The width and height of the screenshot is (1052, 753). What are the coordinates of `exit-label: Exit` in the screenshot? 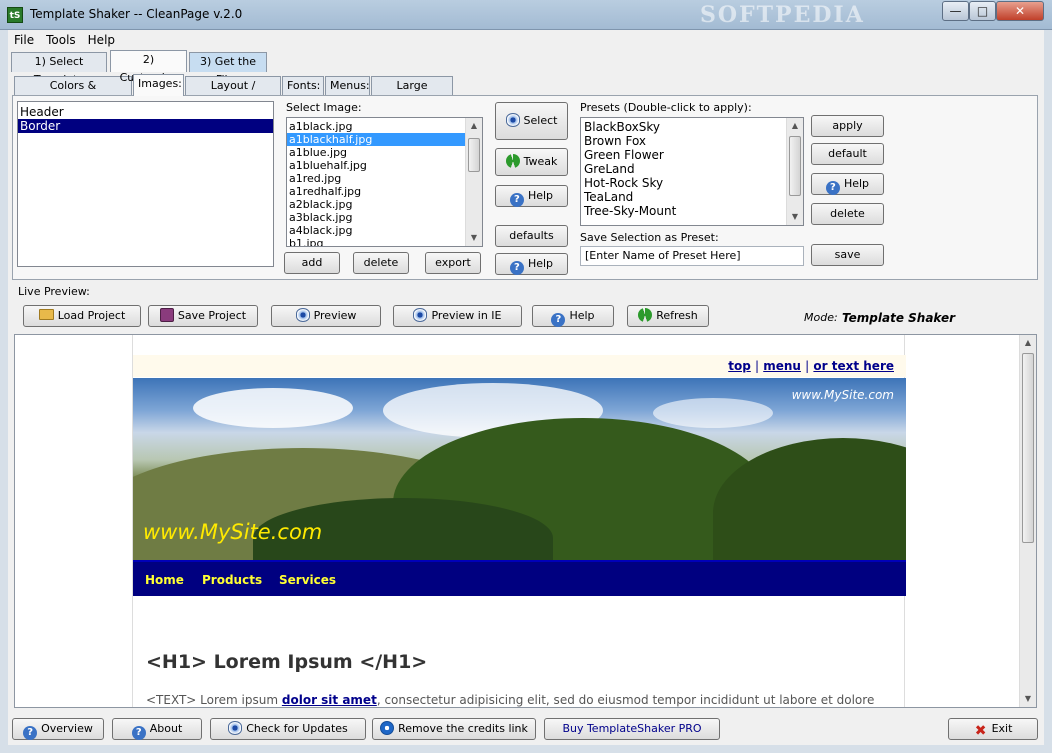 It's located at (1002, 728).